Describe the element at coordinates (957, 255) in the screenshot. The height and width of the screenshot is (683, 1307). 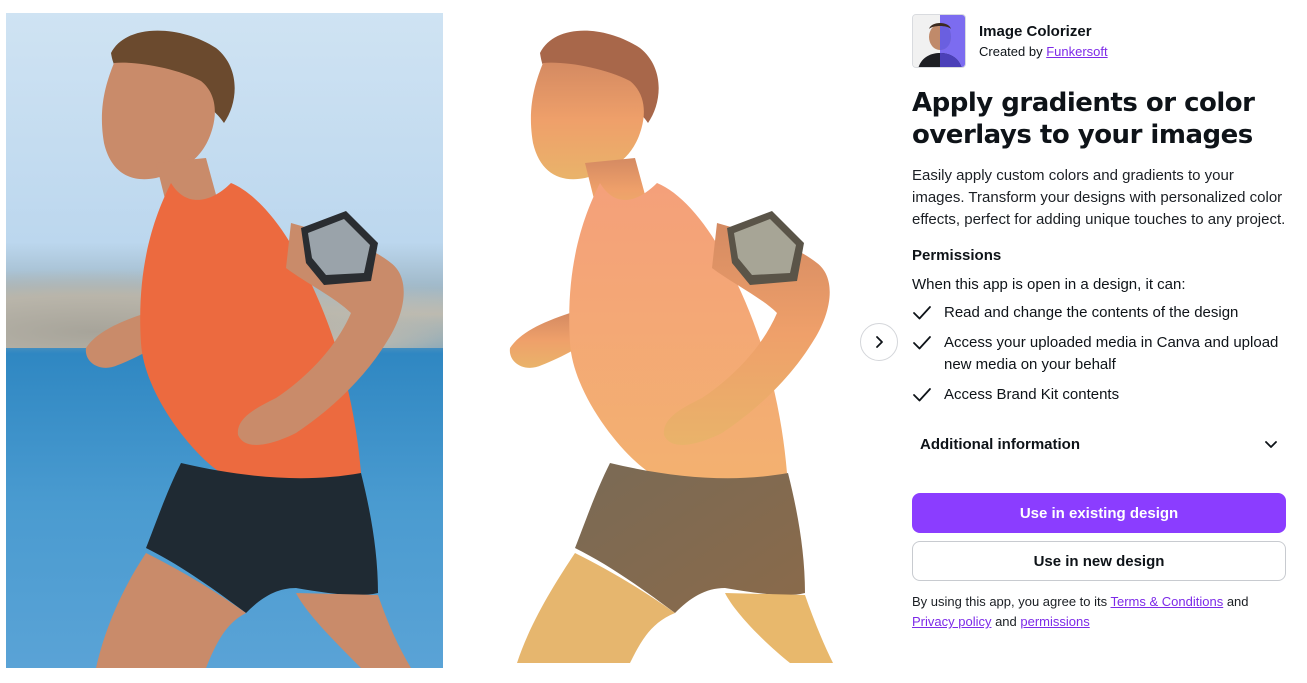
I see `permissions-title: Permissions` at that location.